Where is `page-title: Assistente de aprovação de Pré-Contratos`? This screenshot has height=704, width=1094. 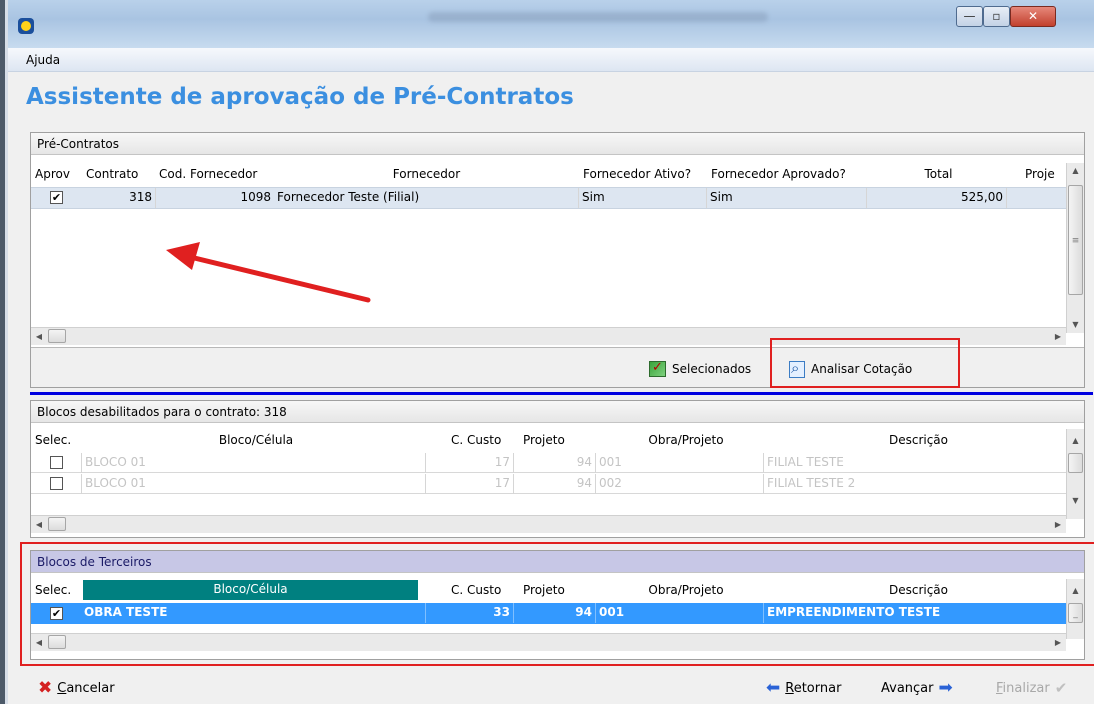
page-title: Assistente de aprovação de Pré-Contratos is located at coordinates (300, 97).